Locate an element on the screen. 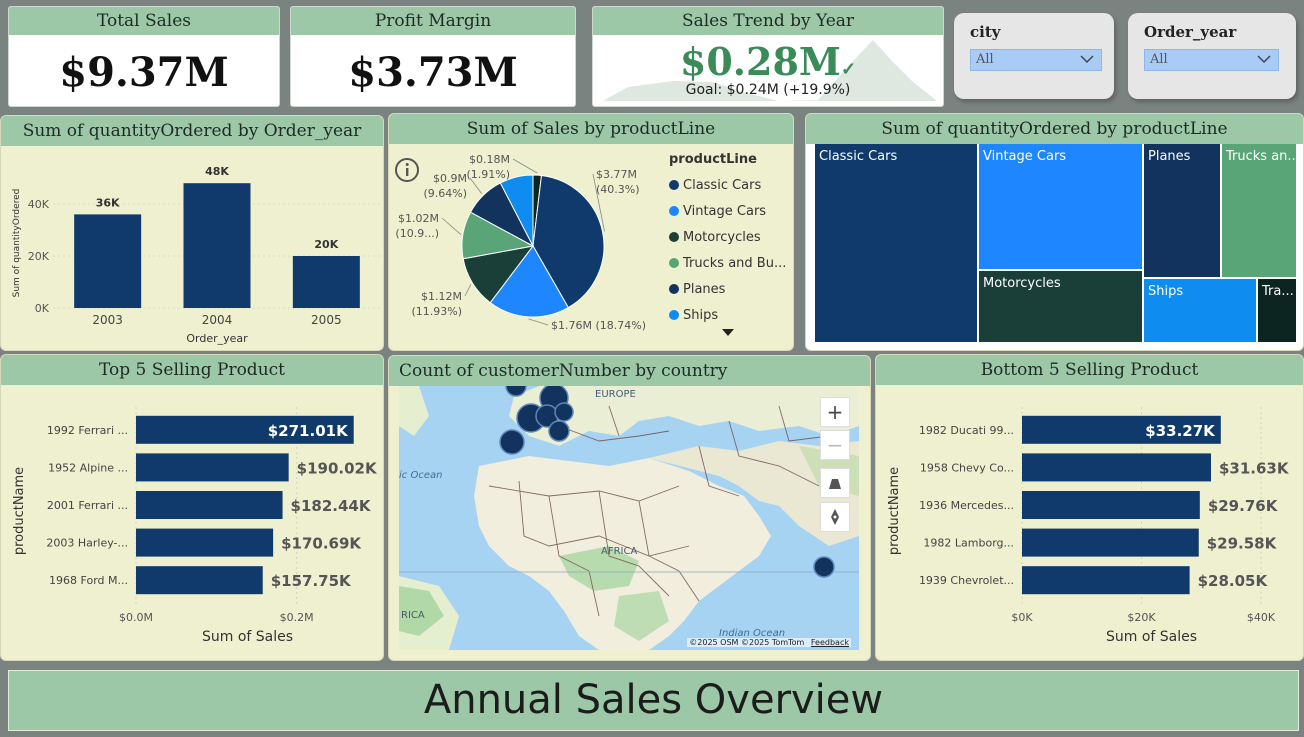  footer-title: Annual Sales Overview is located at coordinates (653, 700).